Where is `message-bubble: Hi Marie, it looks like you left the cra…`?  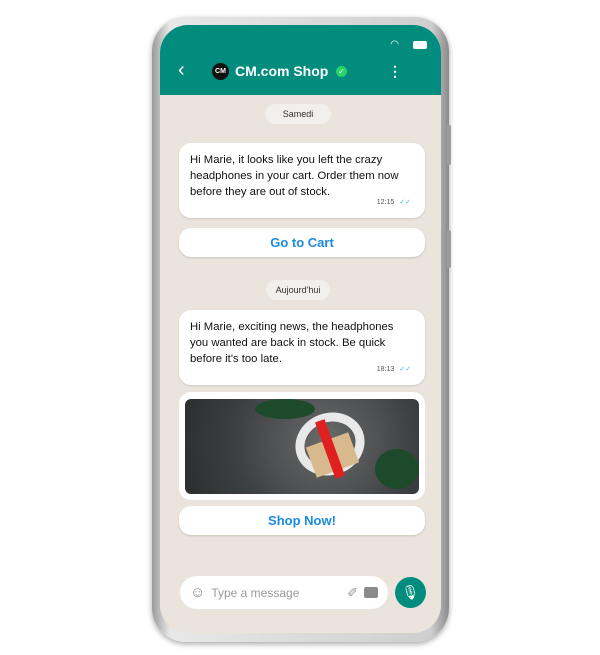 message-bubble: Hi Marie, it looks like you left the cra… is located at coordinates (302, 180).